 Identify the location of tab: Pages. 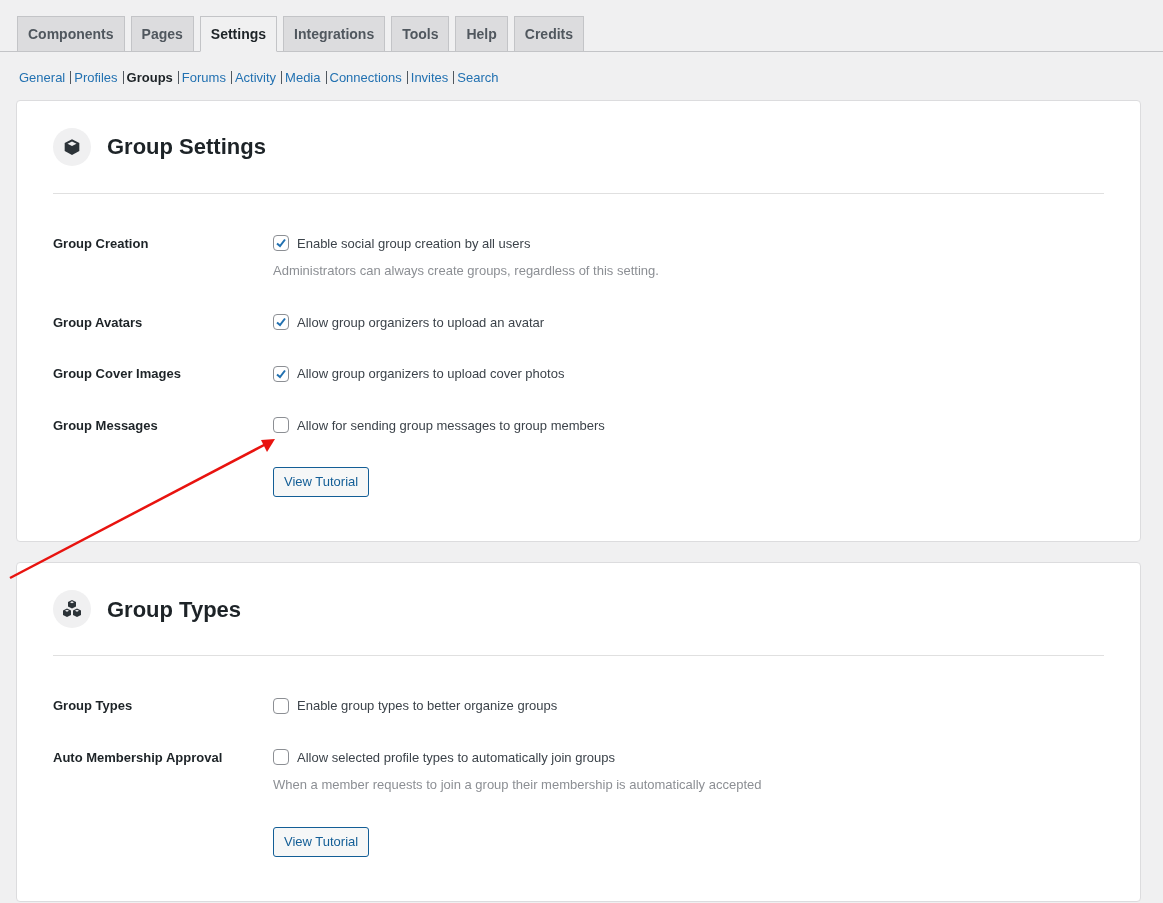
(162, 34).